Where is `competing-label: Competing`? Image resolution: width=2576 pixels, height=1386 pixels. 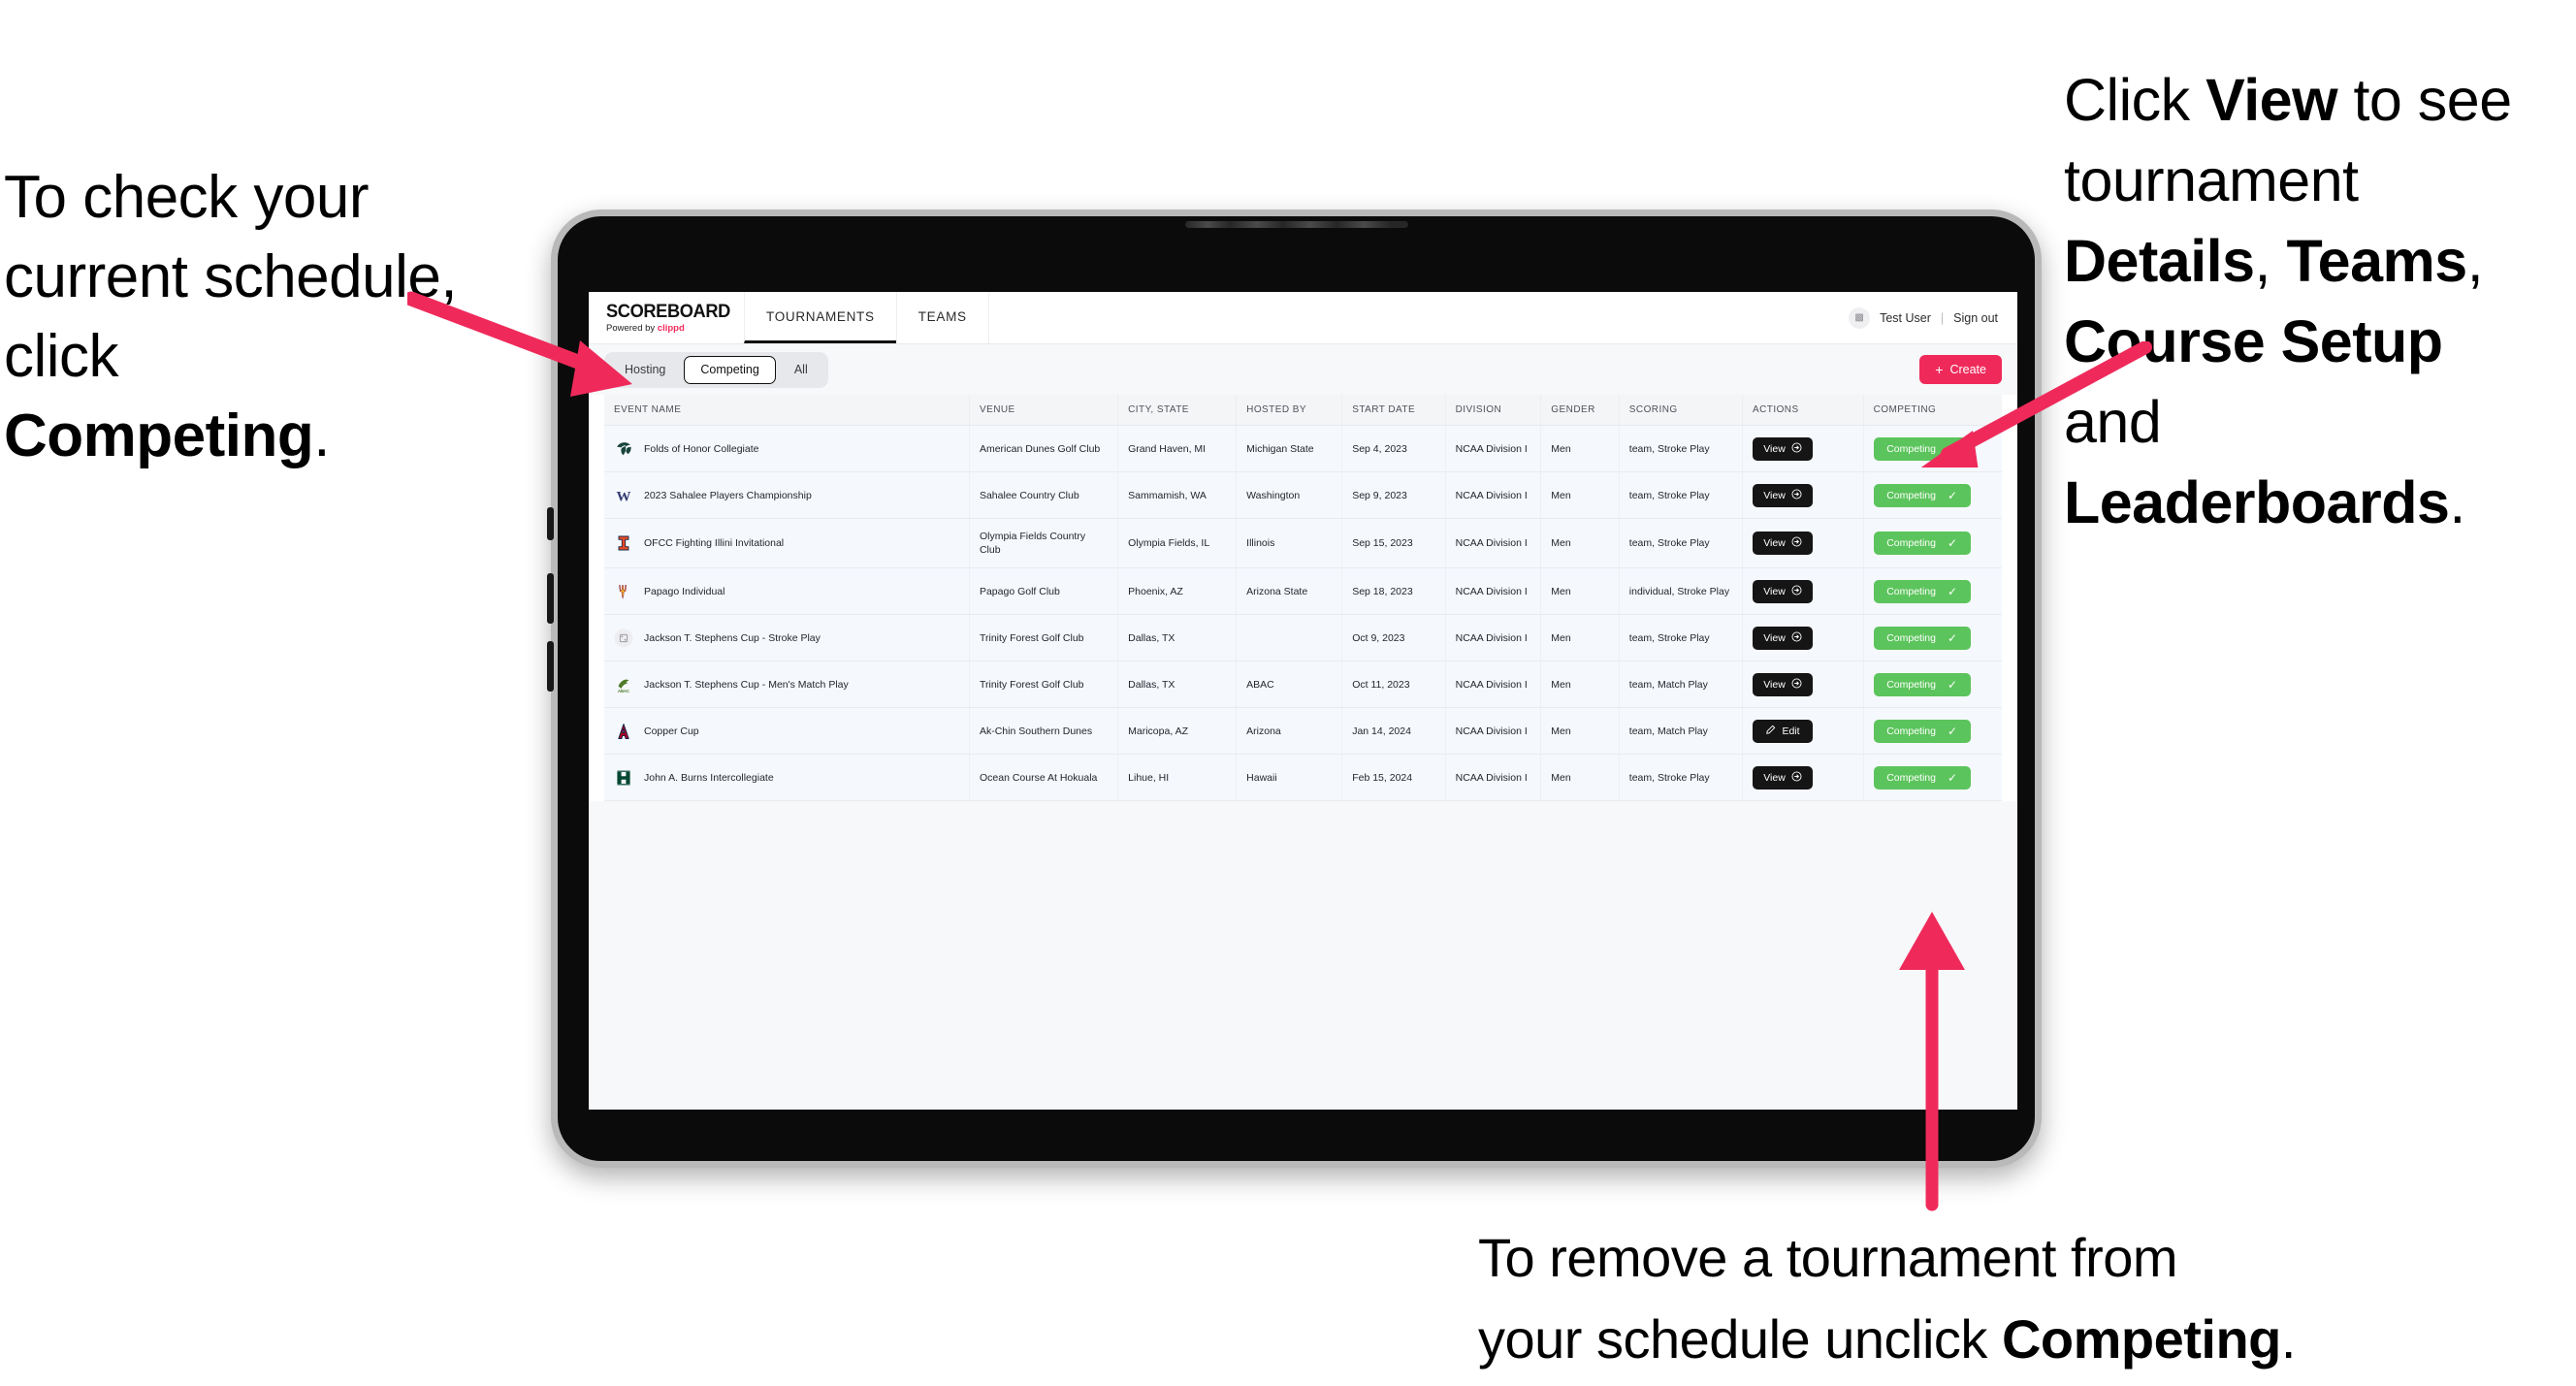
competing-label: Competing is located at coordinates (1911, 637).